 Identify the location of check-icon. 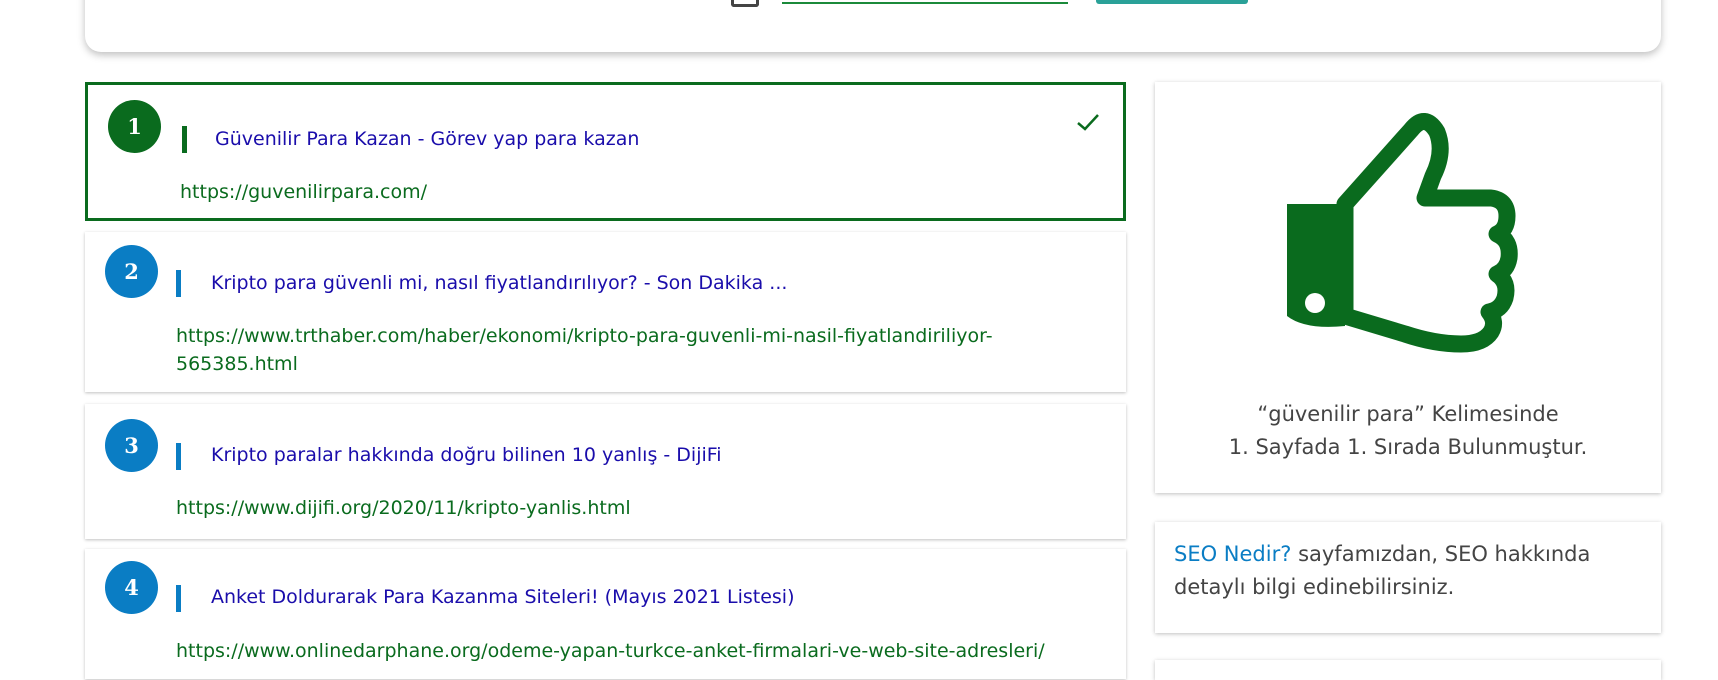
(1088, 122).